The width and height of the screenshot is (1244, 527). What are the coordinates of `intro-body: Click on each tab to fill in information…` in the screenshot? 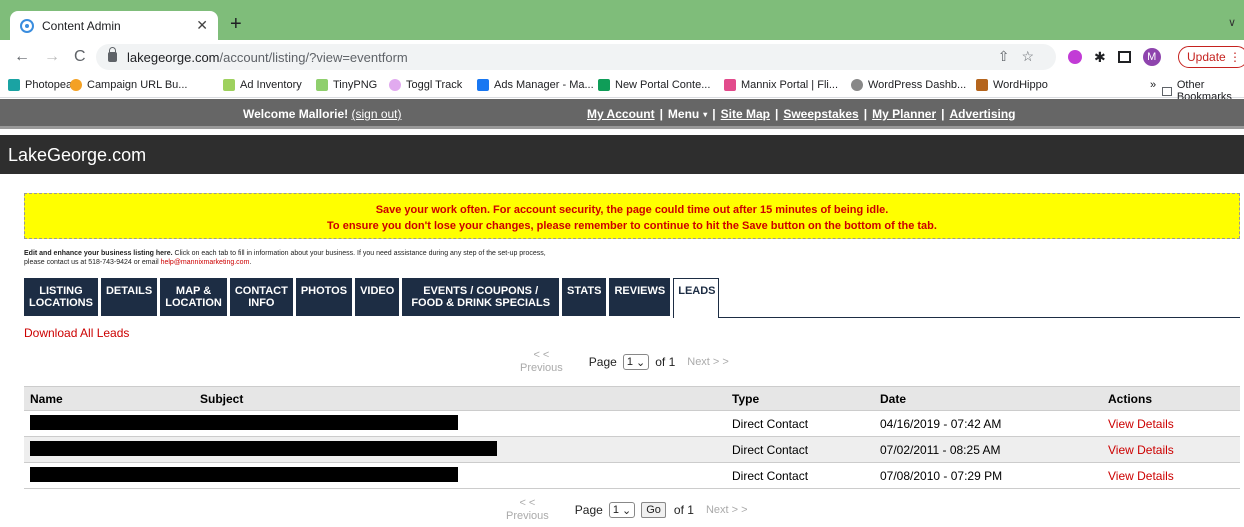 It's located at (359, 253).